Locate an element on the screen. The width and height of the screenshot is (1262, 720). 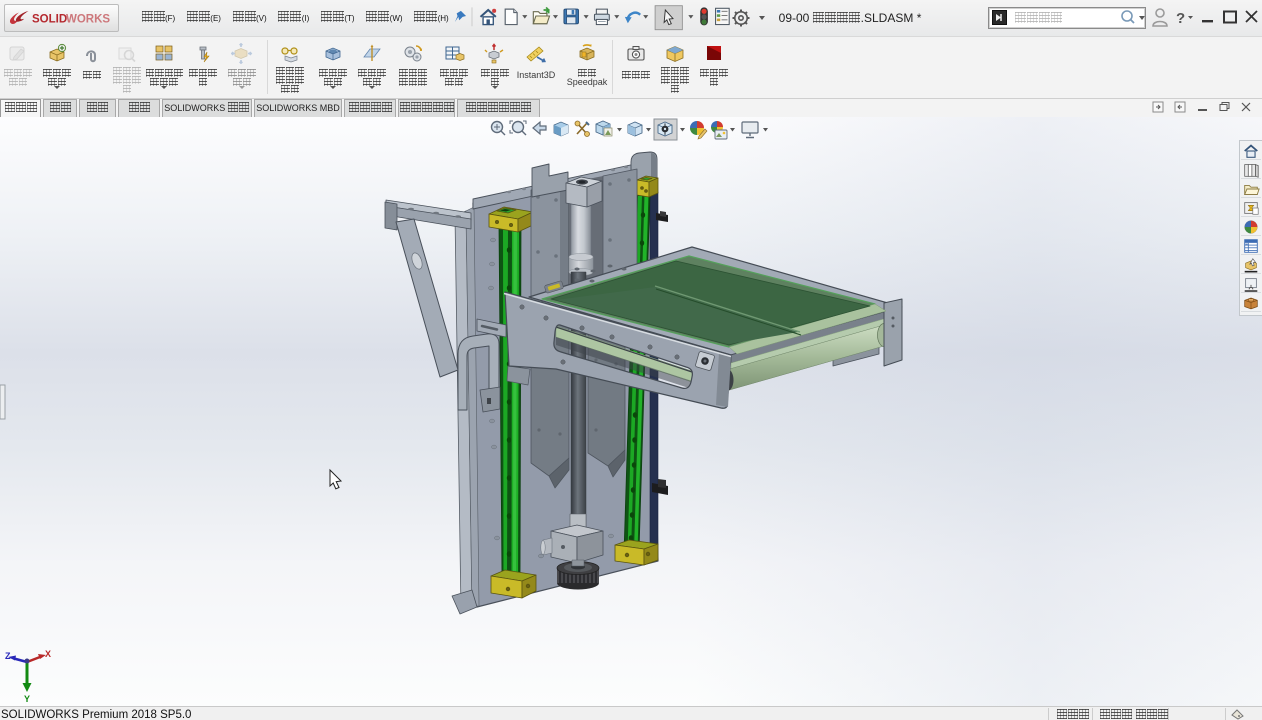
svg-text: Z is located at coordinates (8, 656).